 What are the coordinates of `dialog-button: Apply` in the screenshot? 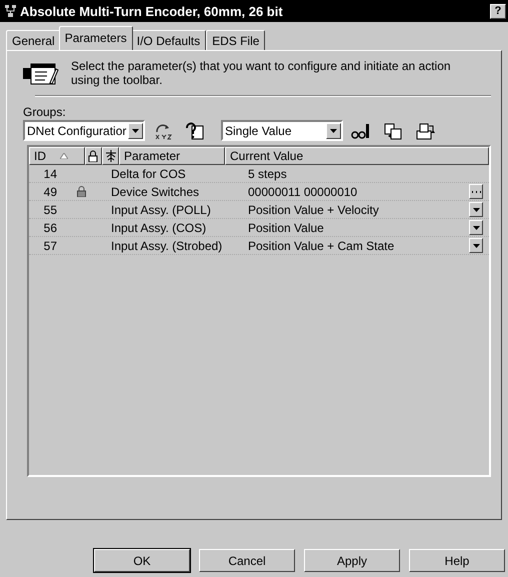 It's located at (352, 560).